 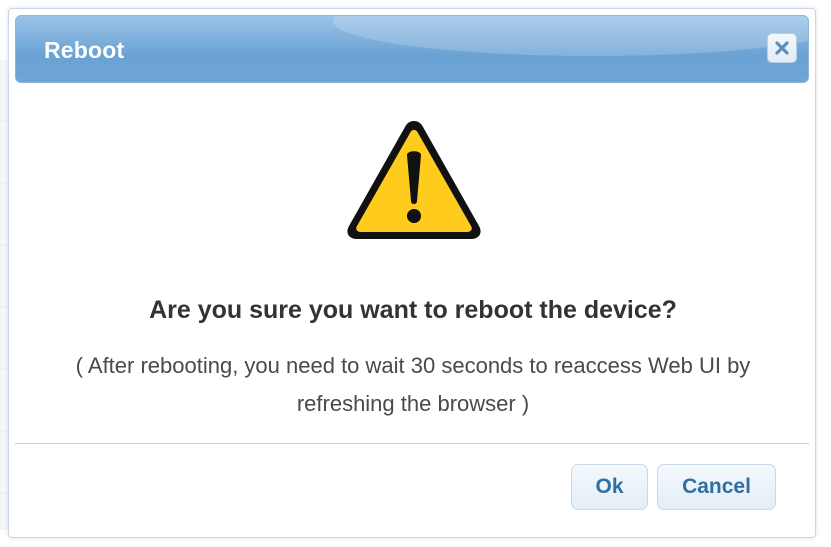 What do you see at coordinates (609, 487) in the screenshot?
I see `ok-button: Ok` at bounding box center [609, 487].